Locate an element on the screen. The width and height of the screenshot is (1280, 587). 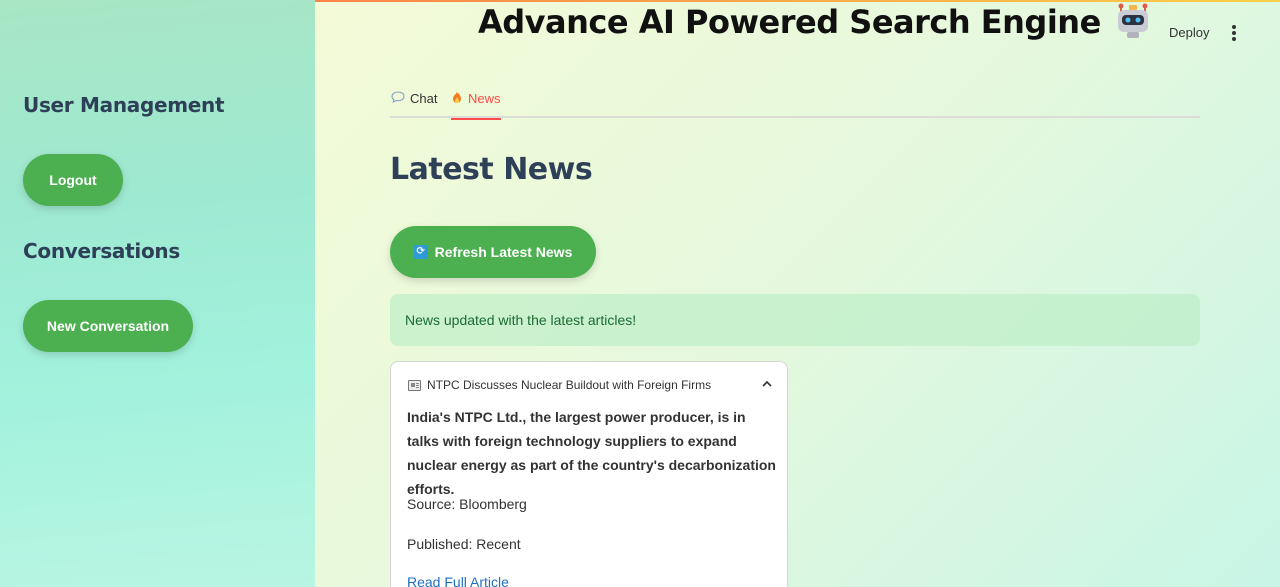
success-alert: News updated with the latest articles! is located at coordinates (795, 320).